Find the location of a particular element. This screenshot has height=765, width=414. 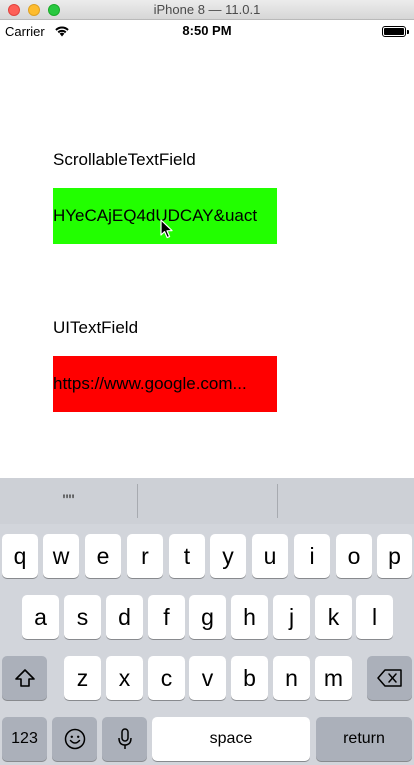

delete-icon is located at coordinates (389, 678).